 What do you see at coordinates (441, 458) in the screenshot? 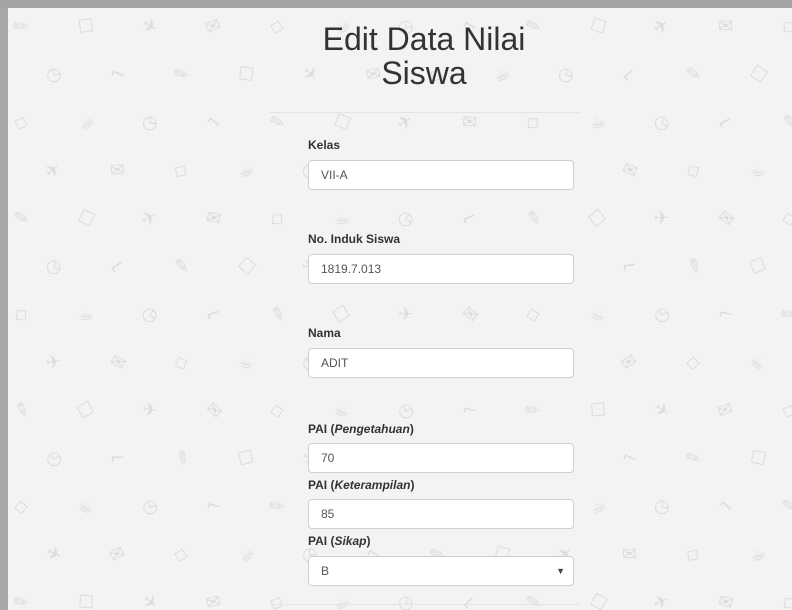
I see `pai-pengetahuan-input: 70` at bounding box center [441, 458].